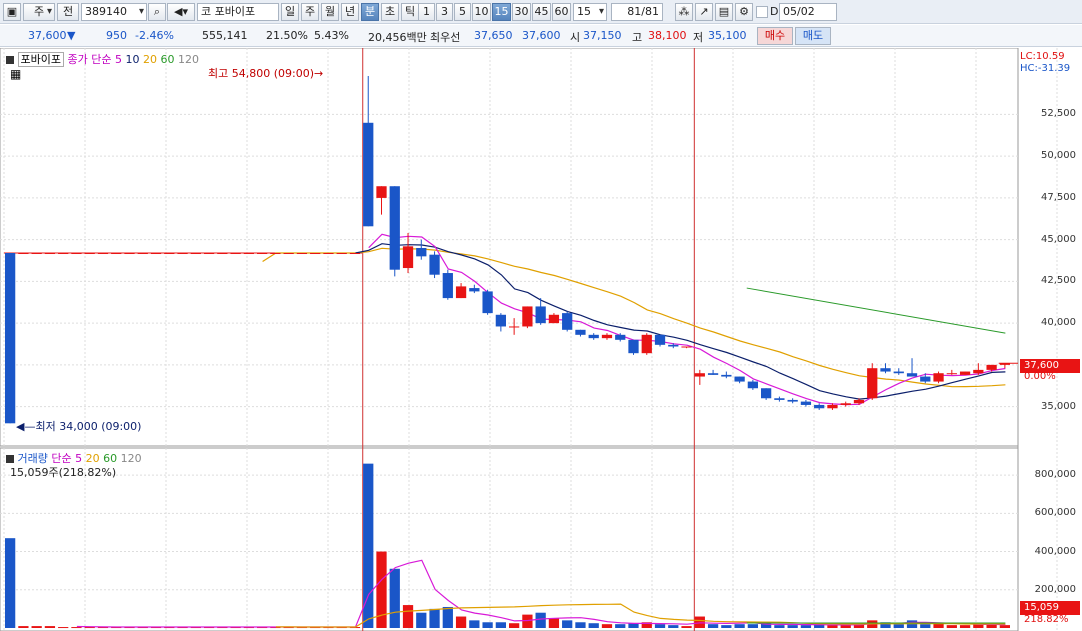  I want to click on last-volume-pct-tag: 218.82%, so click(1046, 619).